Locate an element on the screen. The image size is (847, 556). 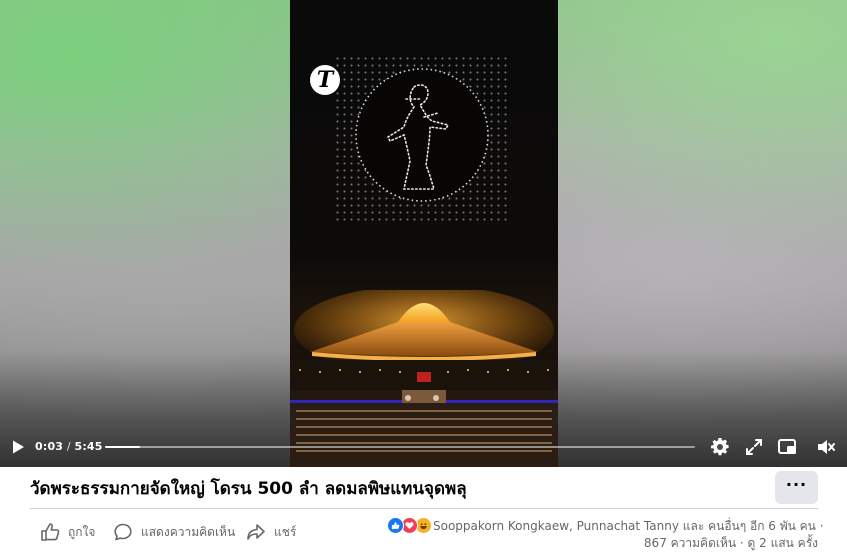
comment-button: แสดงความคิดเห็น is located at coordinates (174, 532).